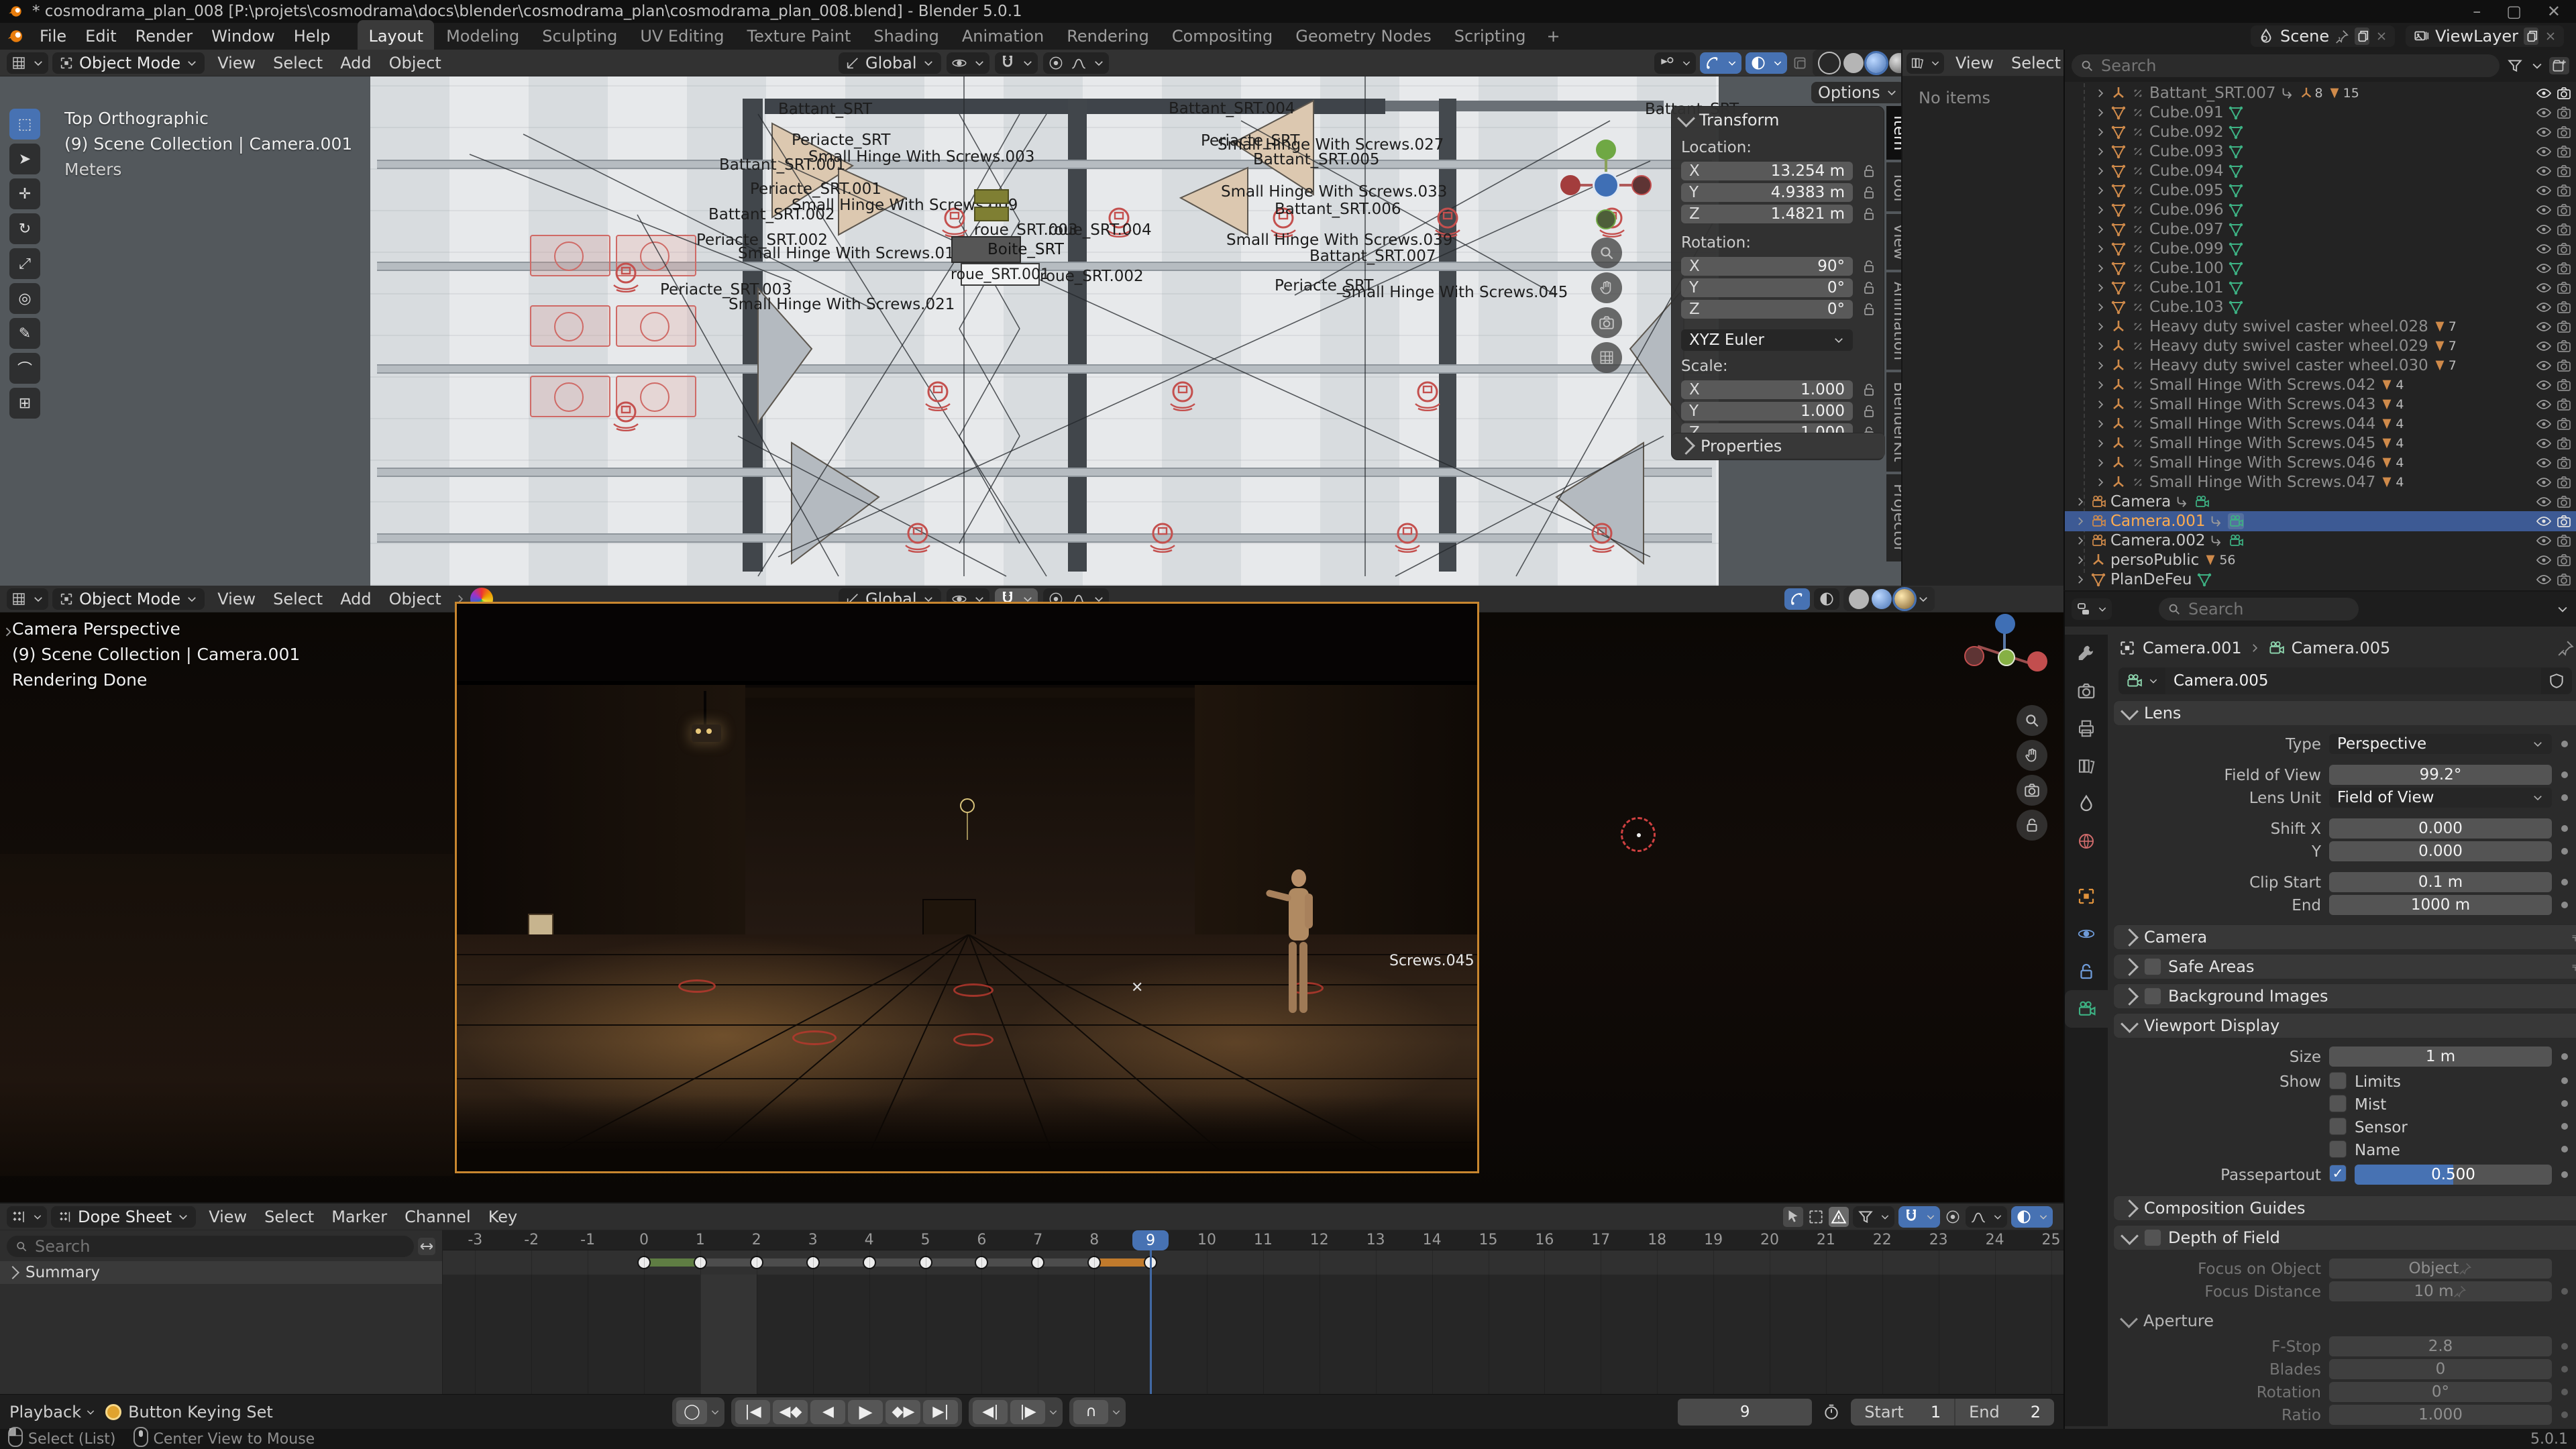 This screenshot has width=2576, height=1449. I want to click on end-frame-field: End 2, so click(2004, 1412).